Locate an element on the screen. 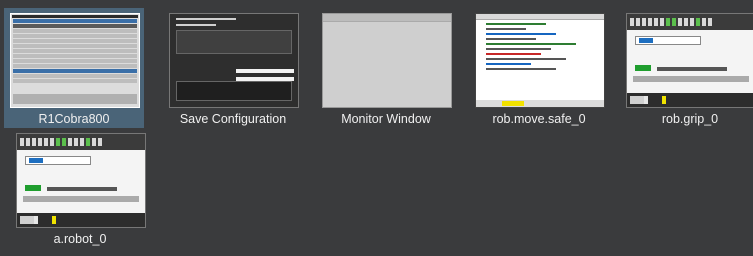 This screenshot has height=256, width=753. window-tile-monitor-window: Monitor Window is located at coordinates (386, 68).